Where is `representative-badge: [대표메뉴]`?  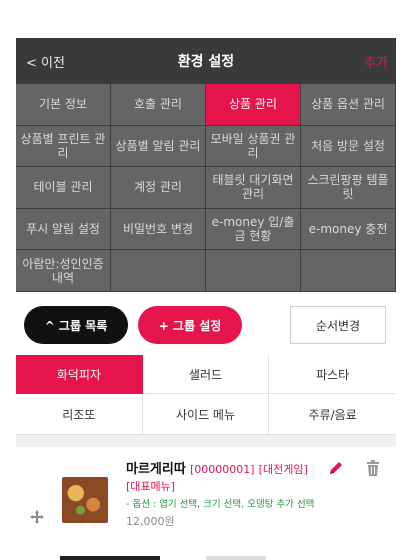 representative-badge: [대표메뉴] is located at coordinates (151, 486).